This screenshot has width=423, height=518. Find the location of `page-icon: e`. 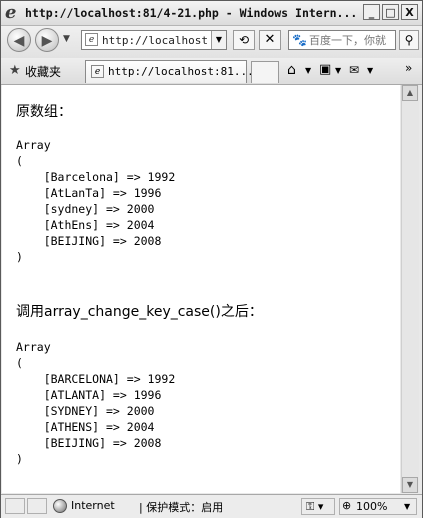

page-icon: e is located at coordinates (91, 39).